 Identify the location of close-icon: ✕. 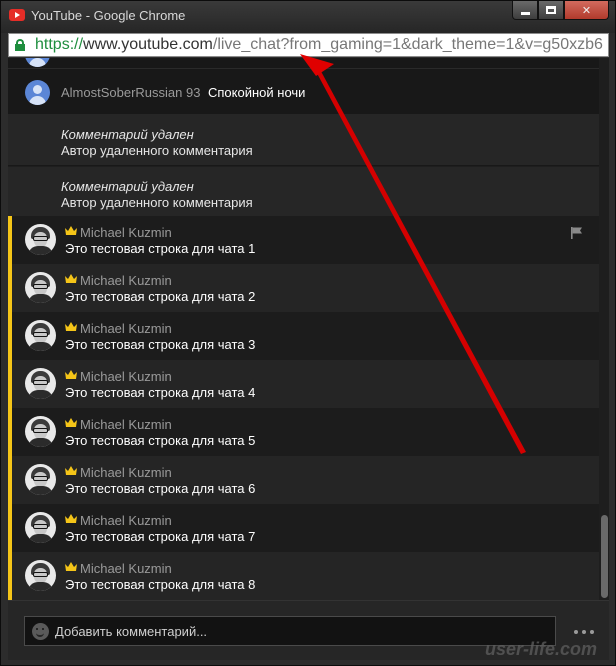
(586, 10).